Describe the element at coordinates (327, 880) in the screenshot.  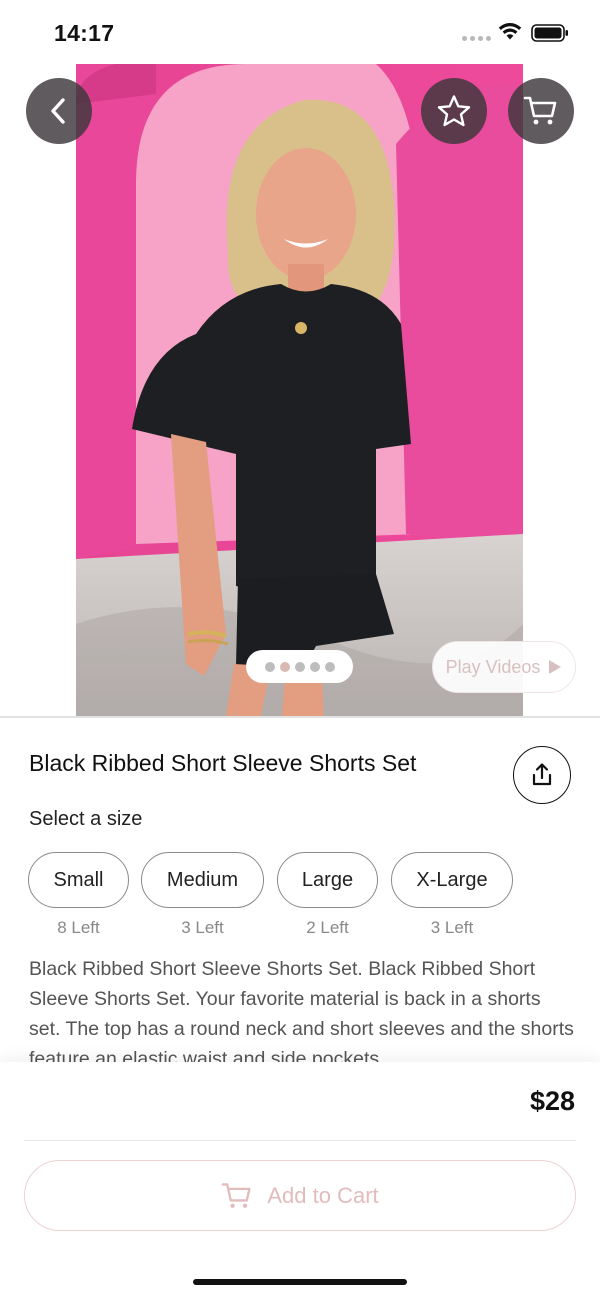
I see `size-option-large: Large` at that location.